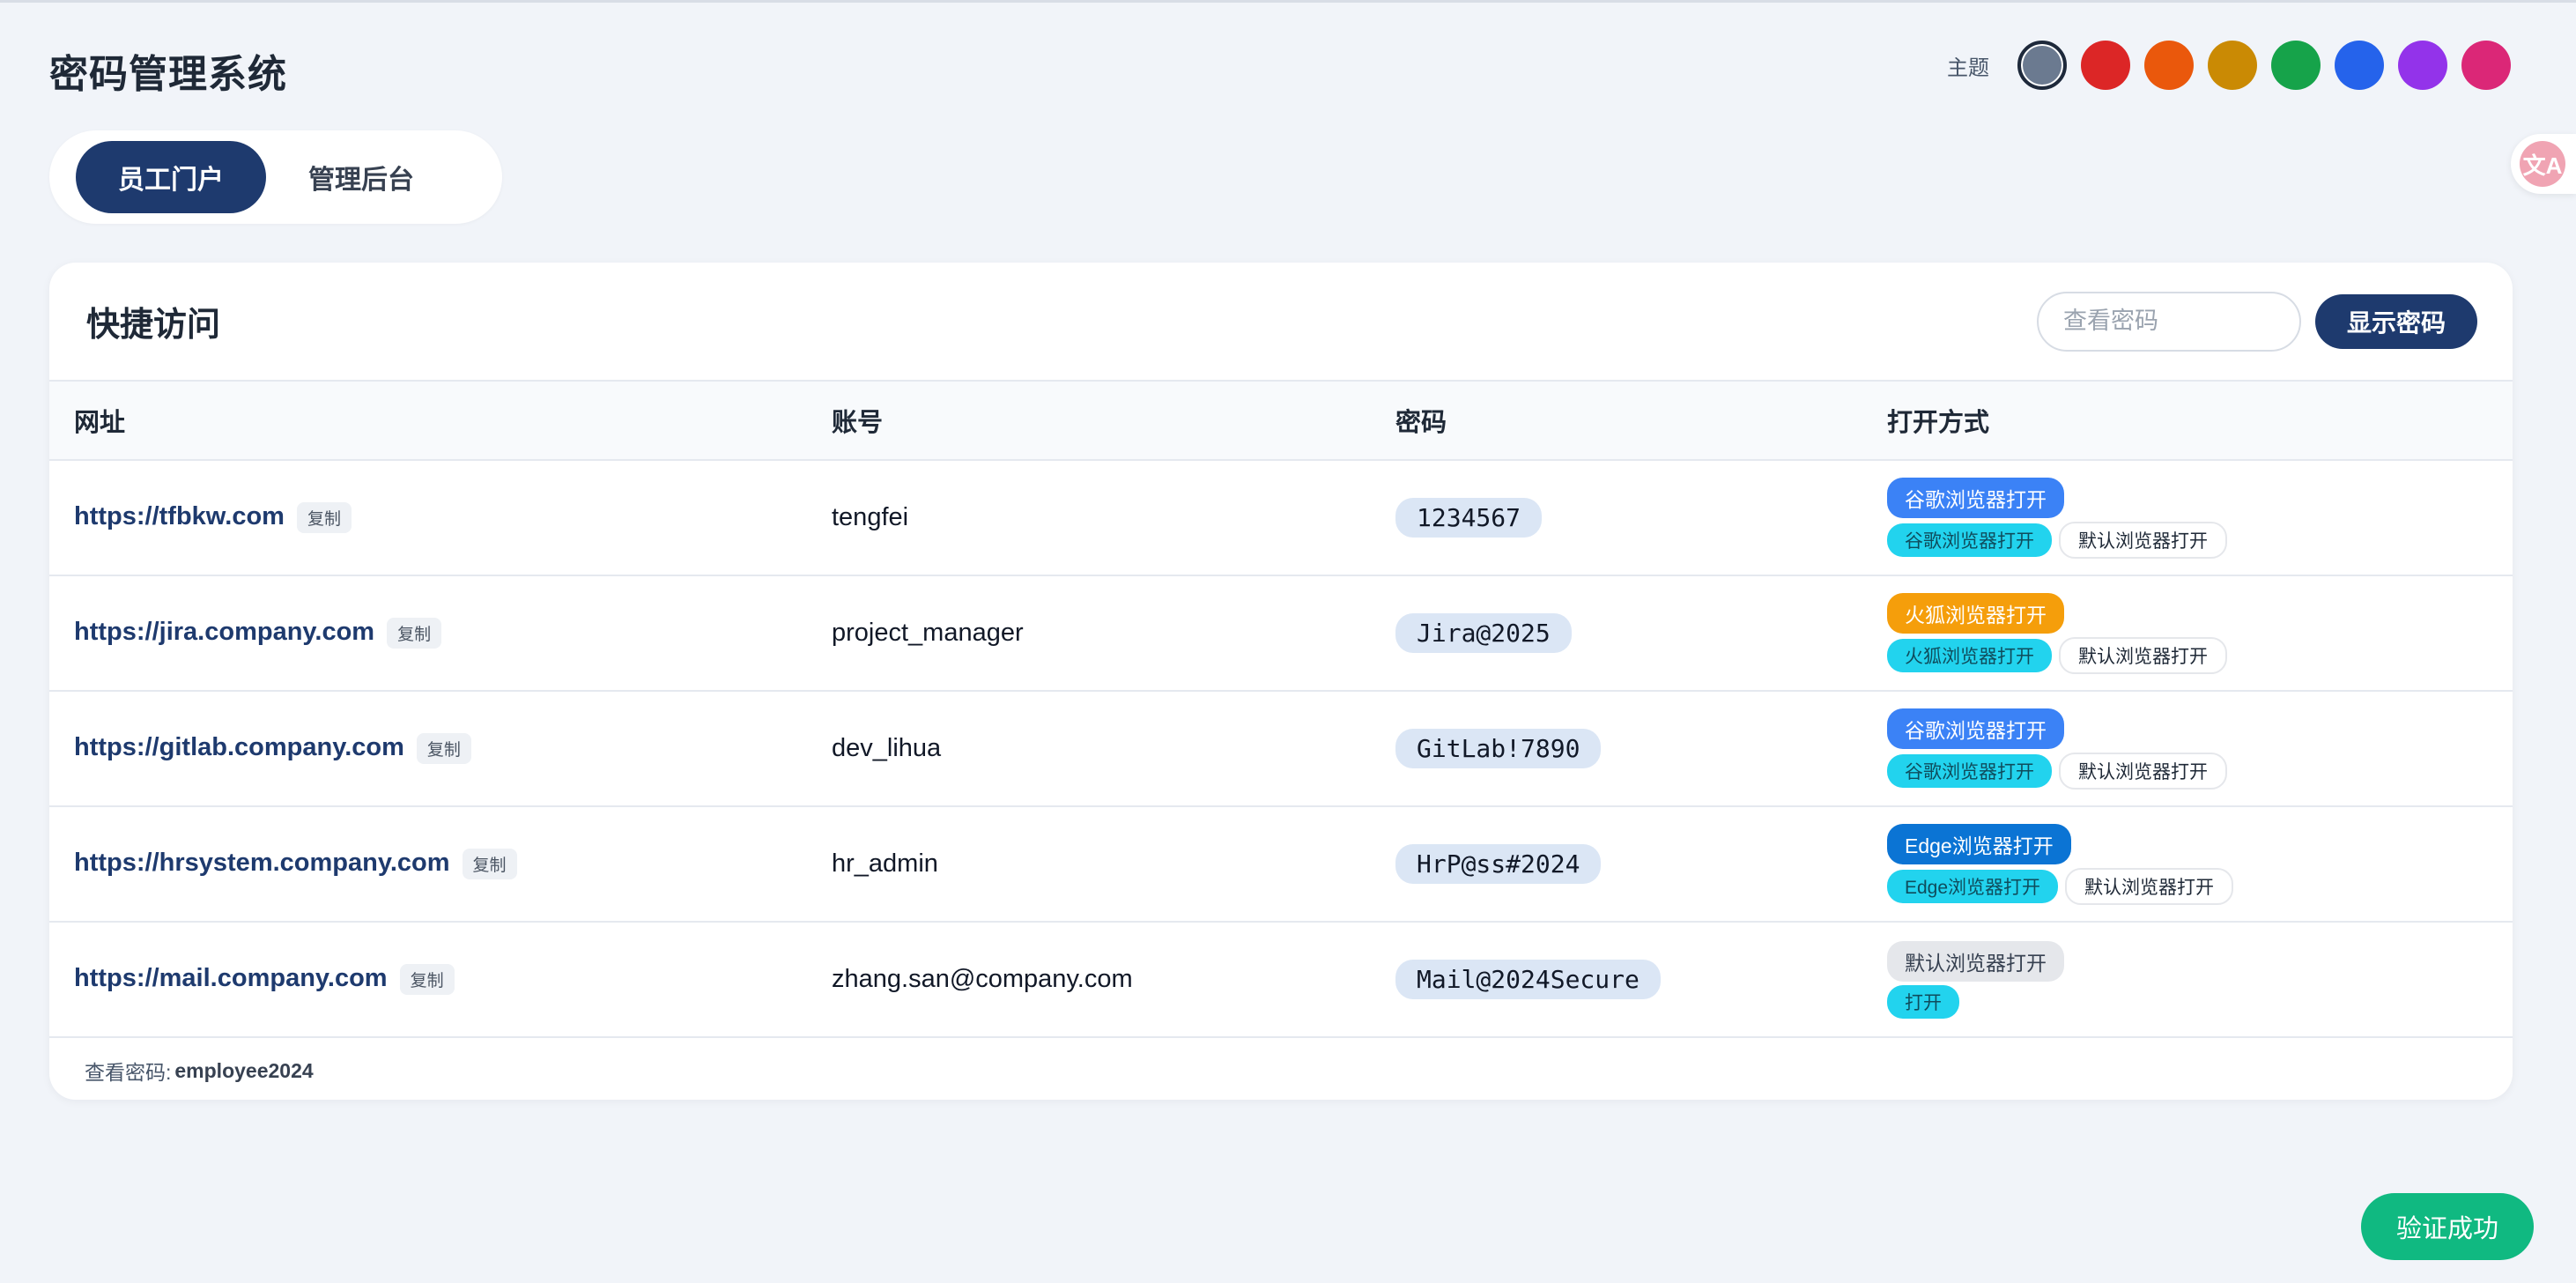  What do you see at coordinates (171, 177) in the screenshot?
I see `tab-employee-portal: 员工门户` at bounding box center [171, 177].